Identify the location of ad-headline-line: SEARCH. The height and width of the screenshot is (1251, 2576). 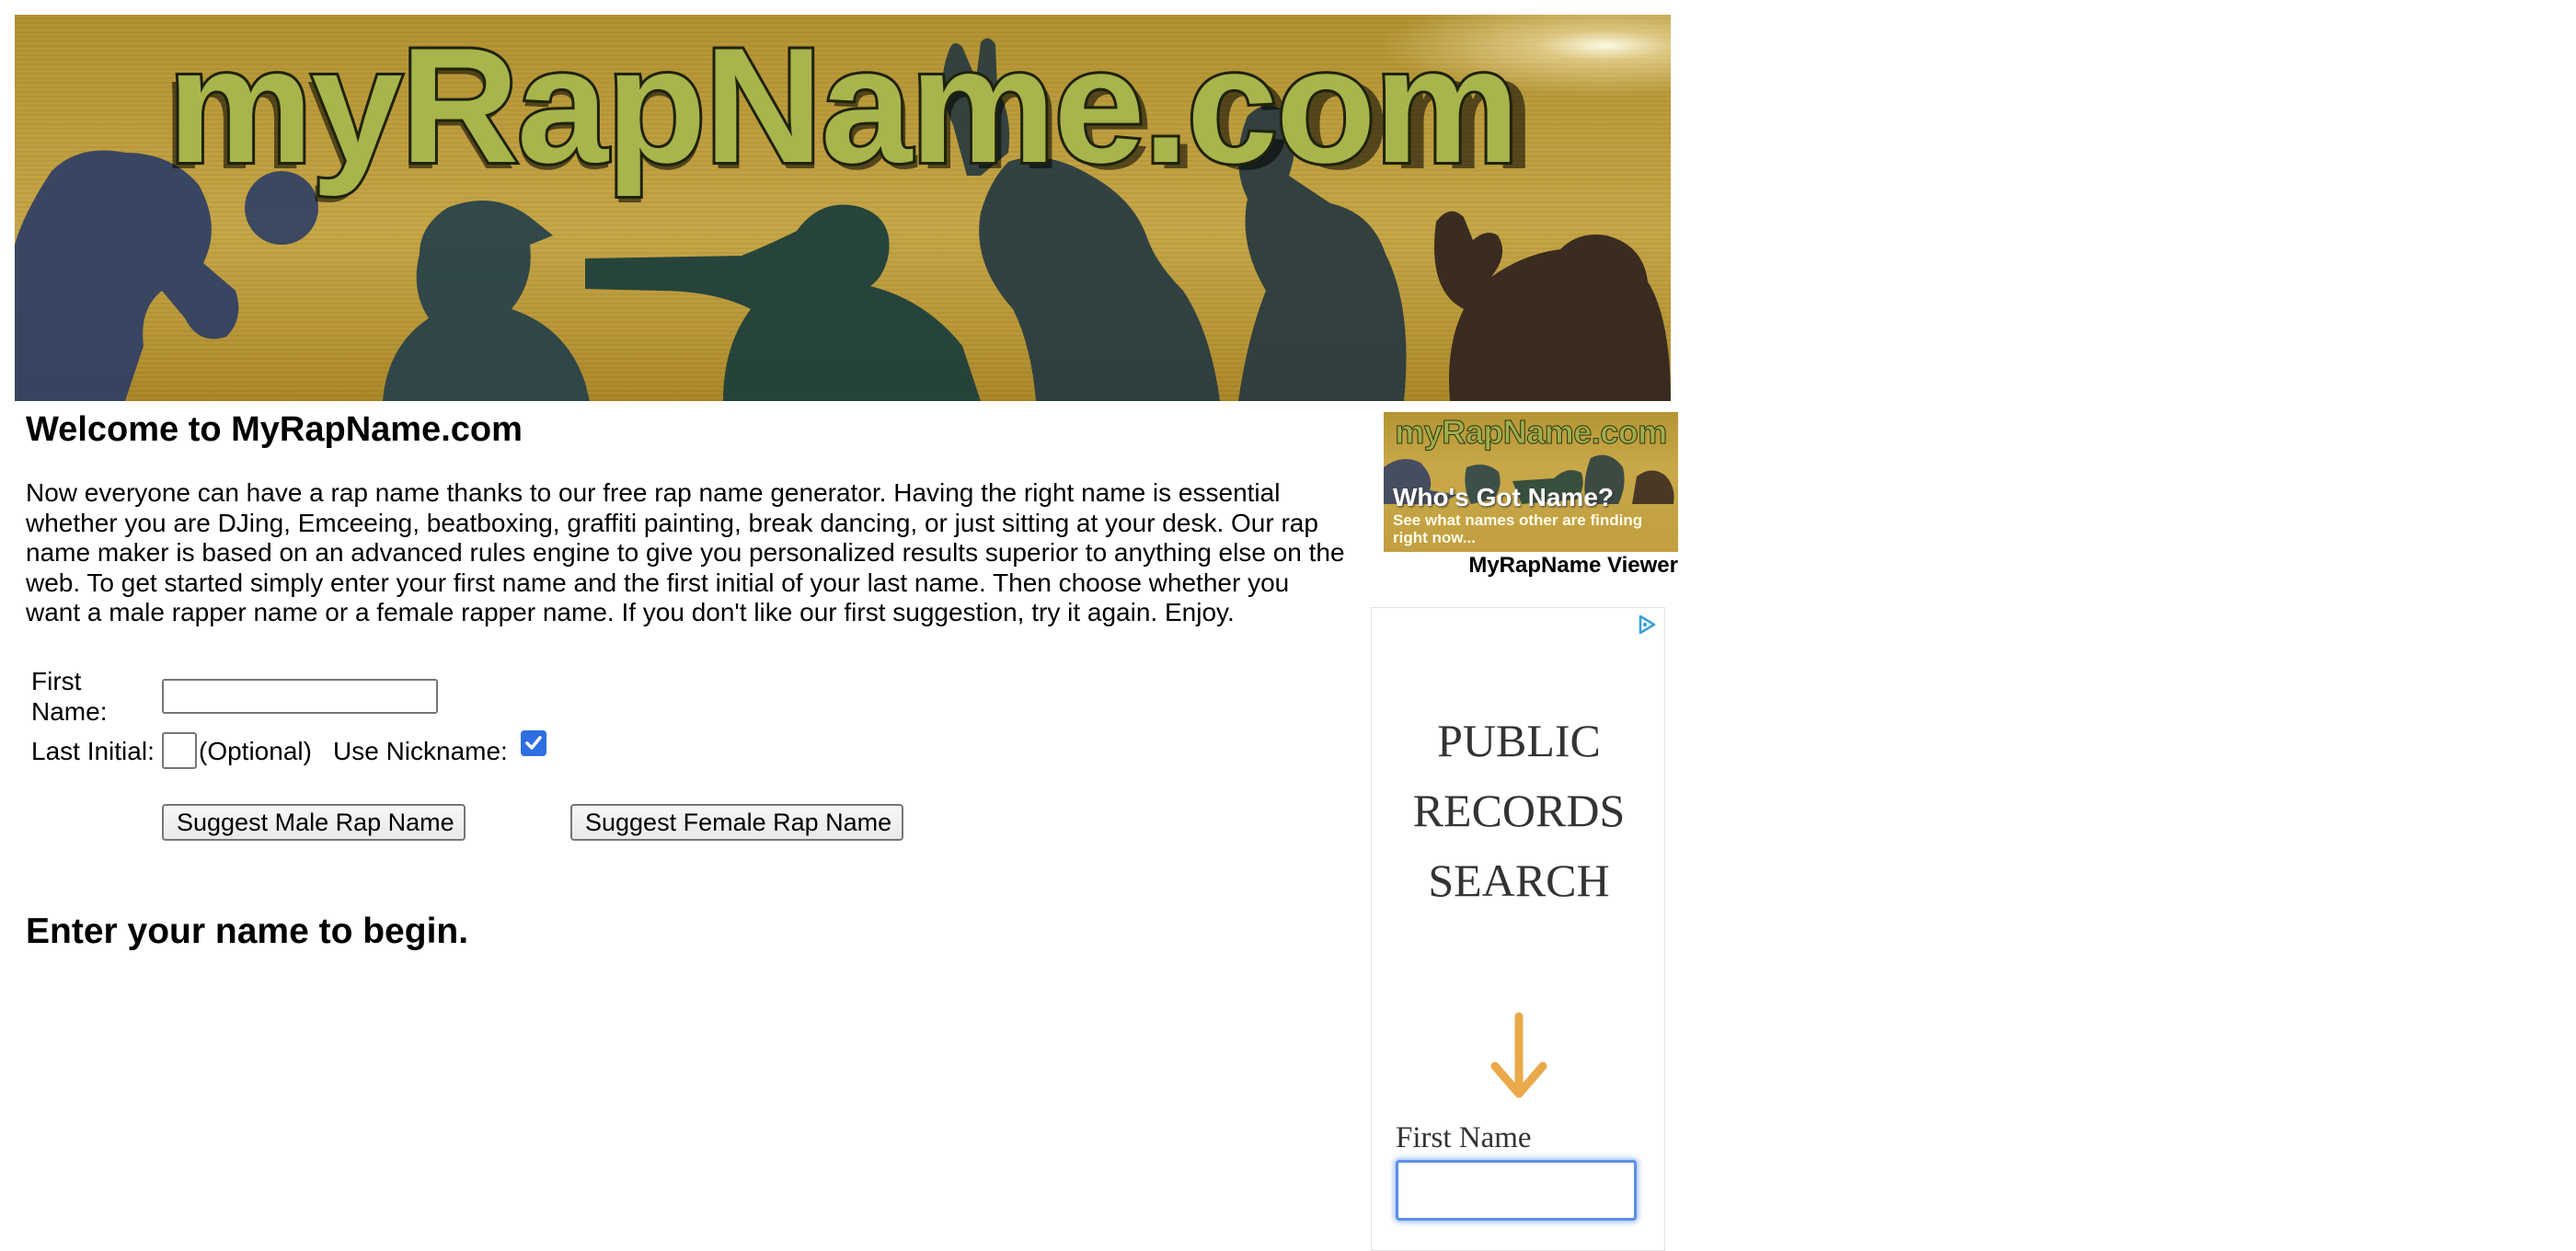
(1519, 880).